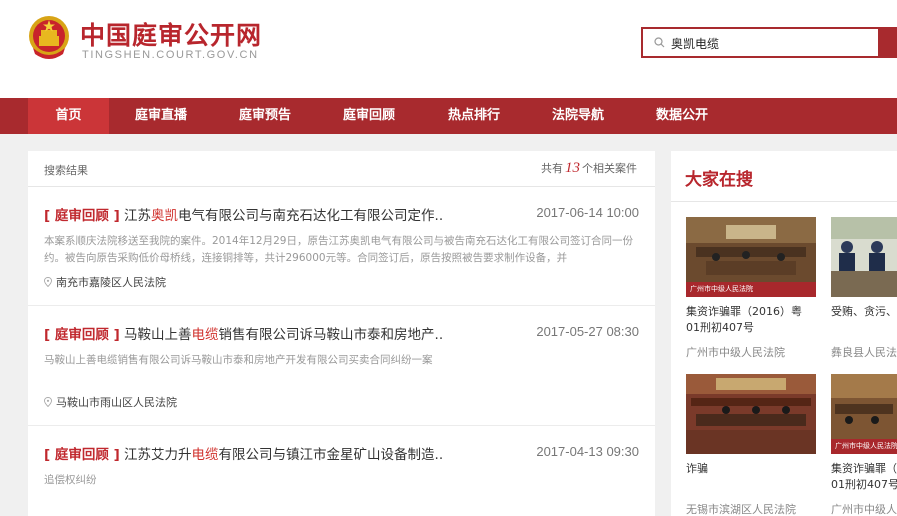 This screenshot has width=897, height=516. What do you see at coordinates (719, 180) in the screenshot?
I see `sidebar-title: 大家在搜` at bounding box center [719, 180].